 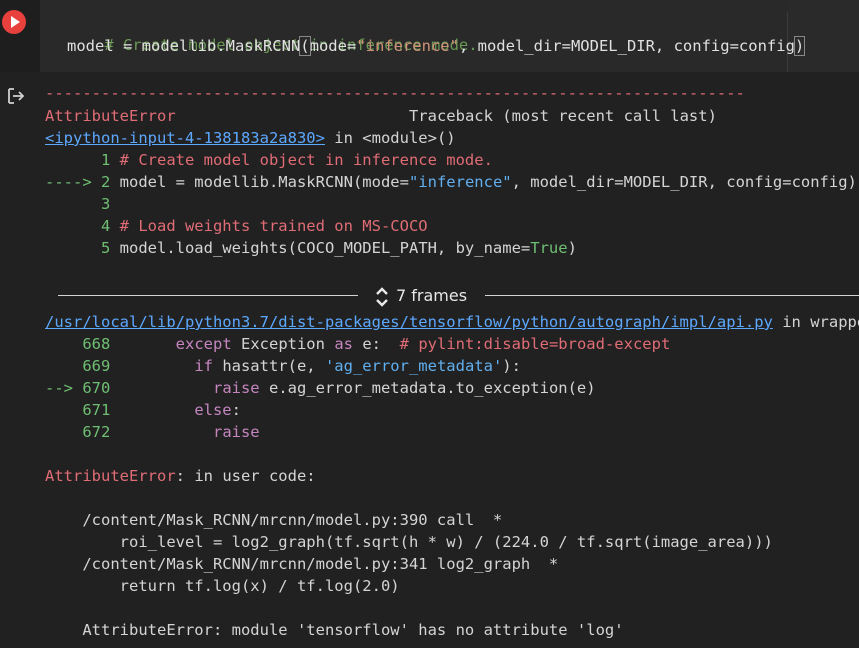 I want to click on line-number: 671, so click(x=82, y=410).